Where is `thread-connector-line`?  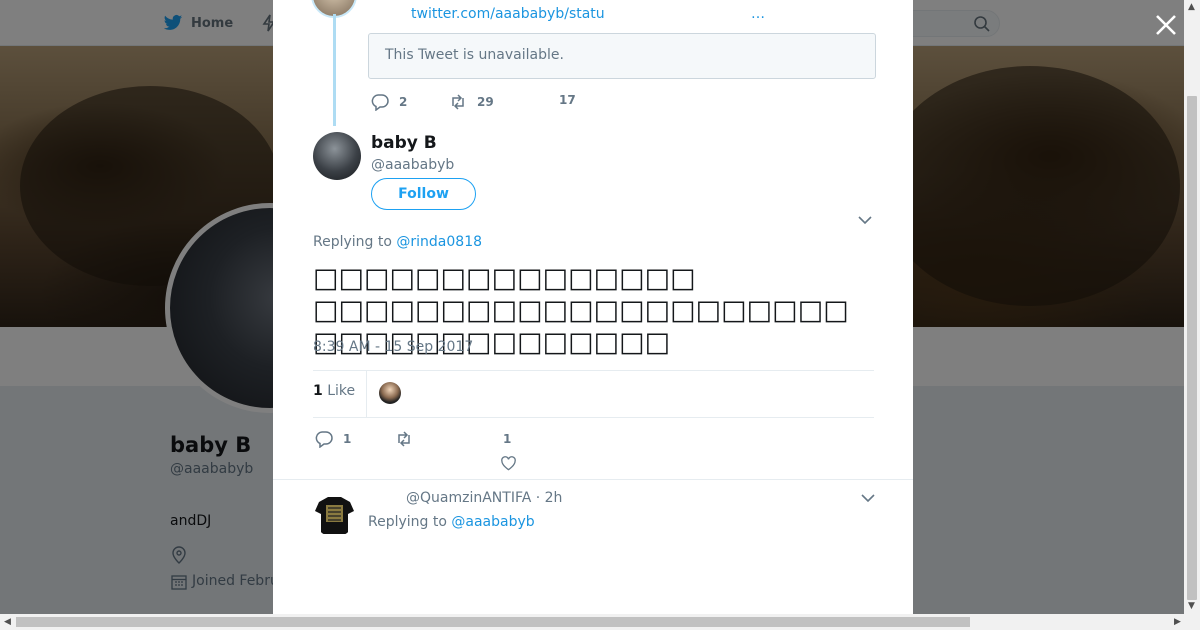
thread-connector-line is located at coordinates (334, 70).